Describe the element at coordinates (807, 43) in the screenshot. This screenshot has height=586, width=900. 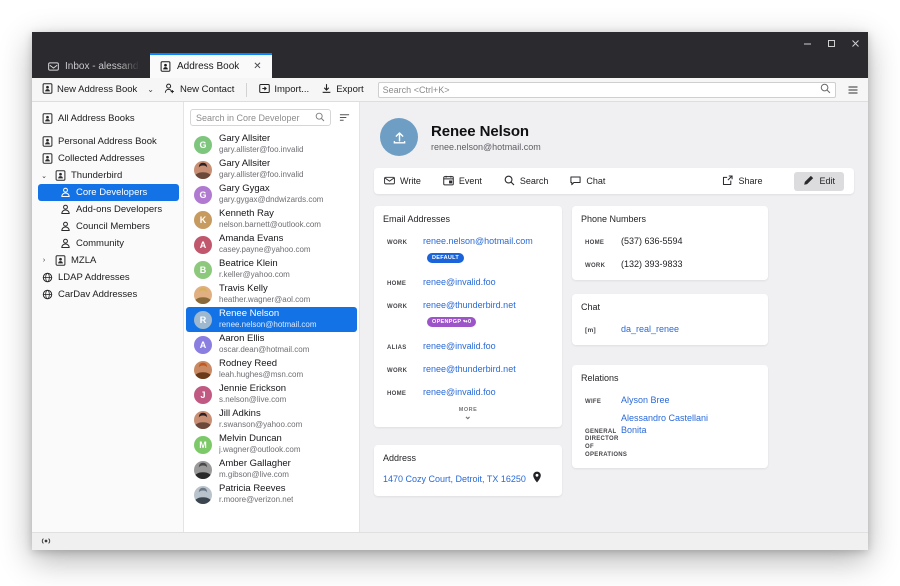
I see `minimize-button` at that location.